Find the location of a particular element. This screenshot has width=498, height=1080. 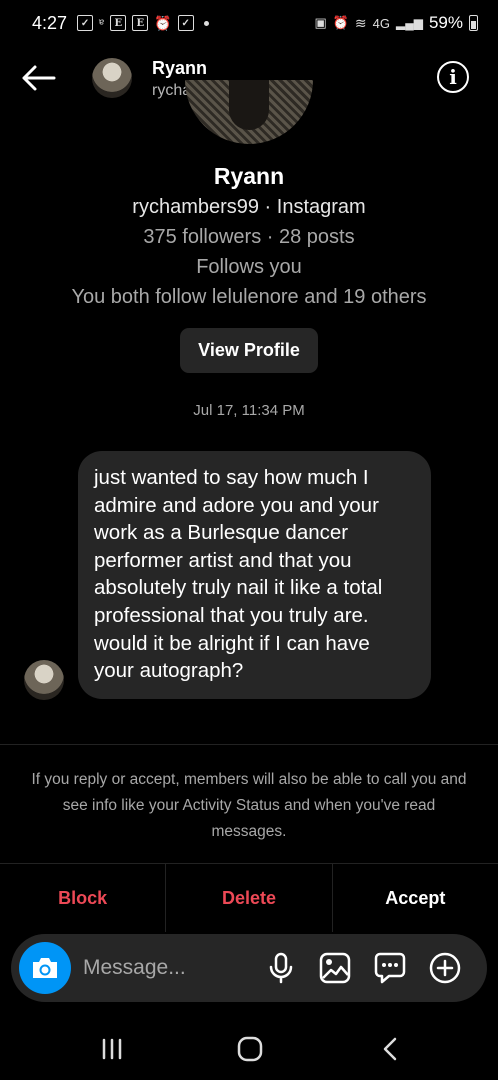

system-nav-bar is located at coordinates (249, 1050).